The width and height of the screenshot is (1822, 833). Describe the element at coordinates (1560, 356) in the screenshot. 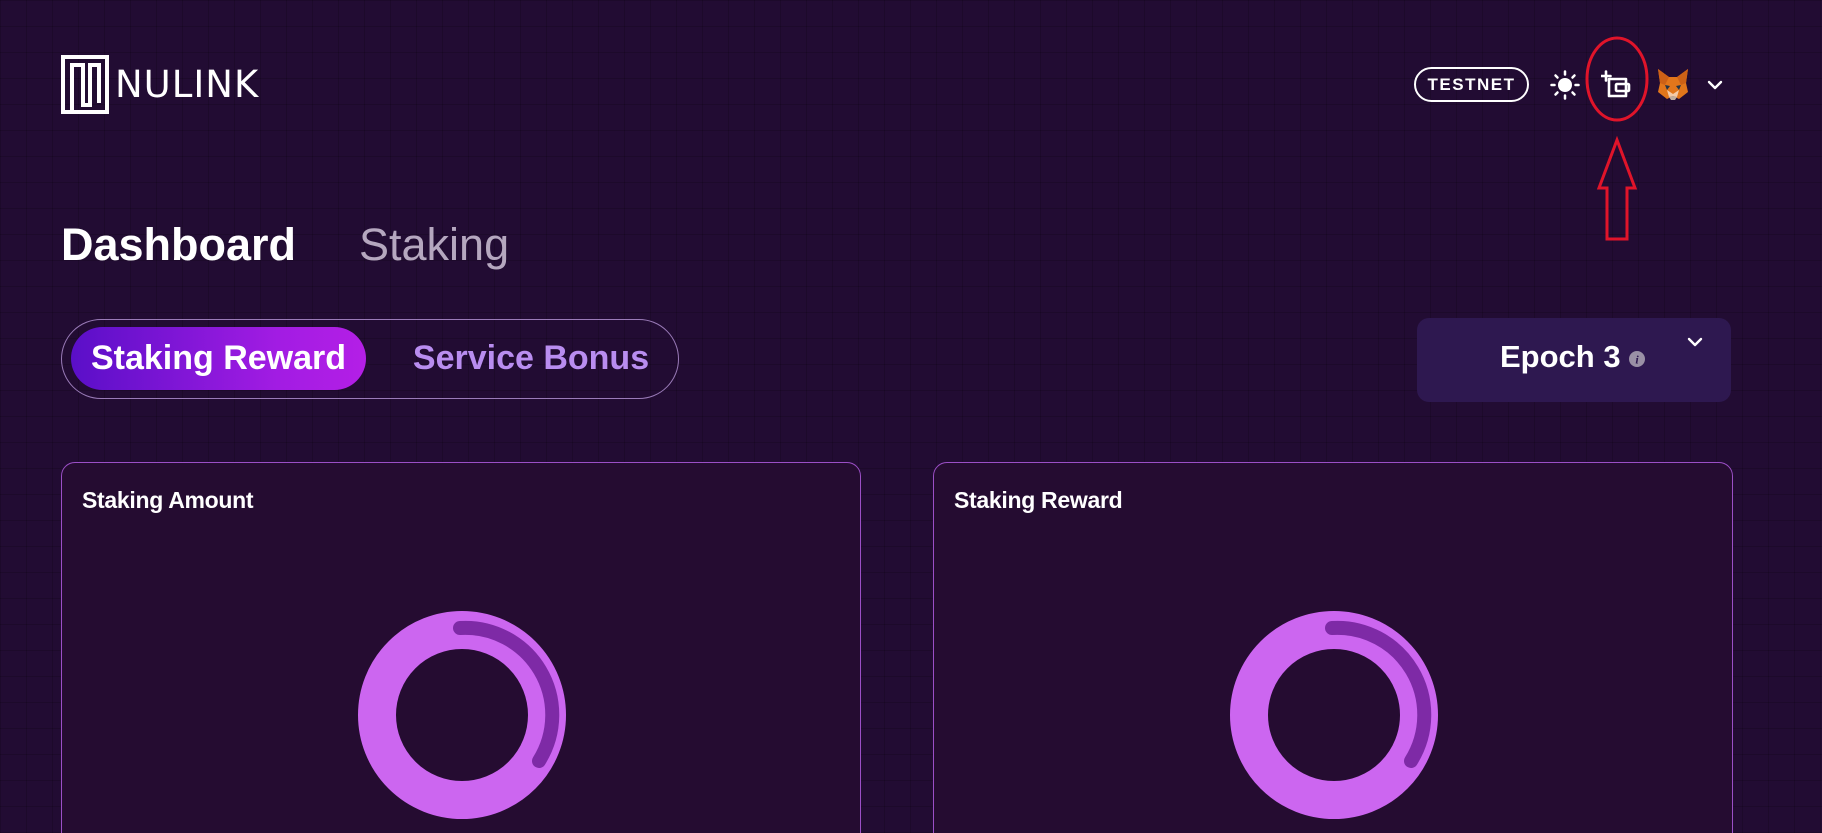

I see `epoch-label: Epoch 3` at that location.